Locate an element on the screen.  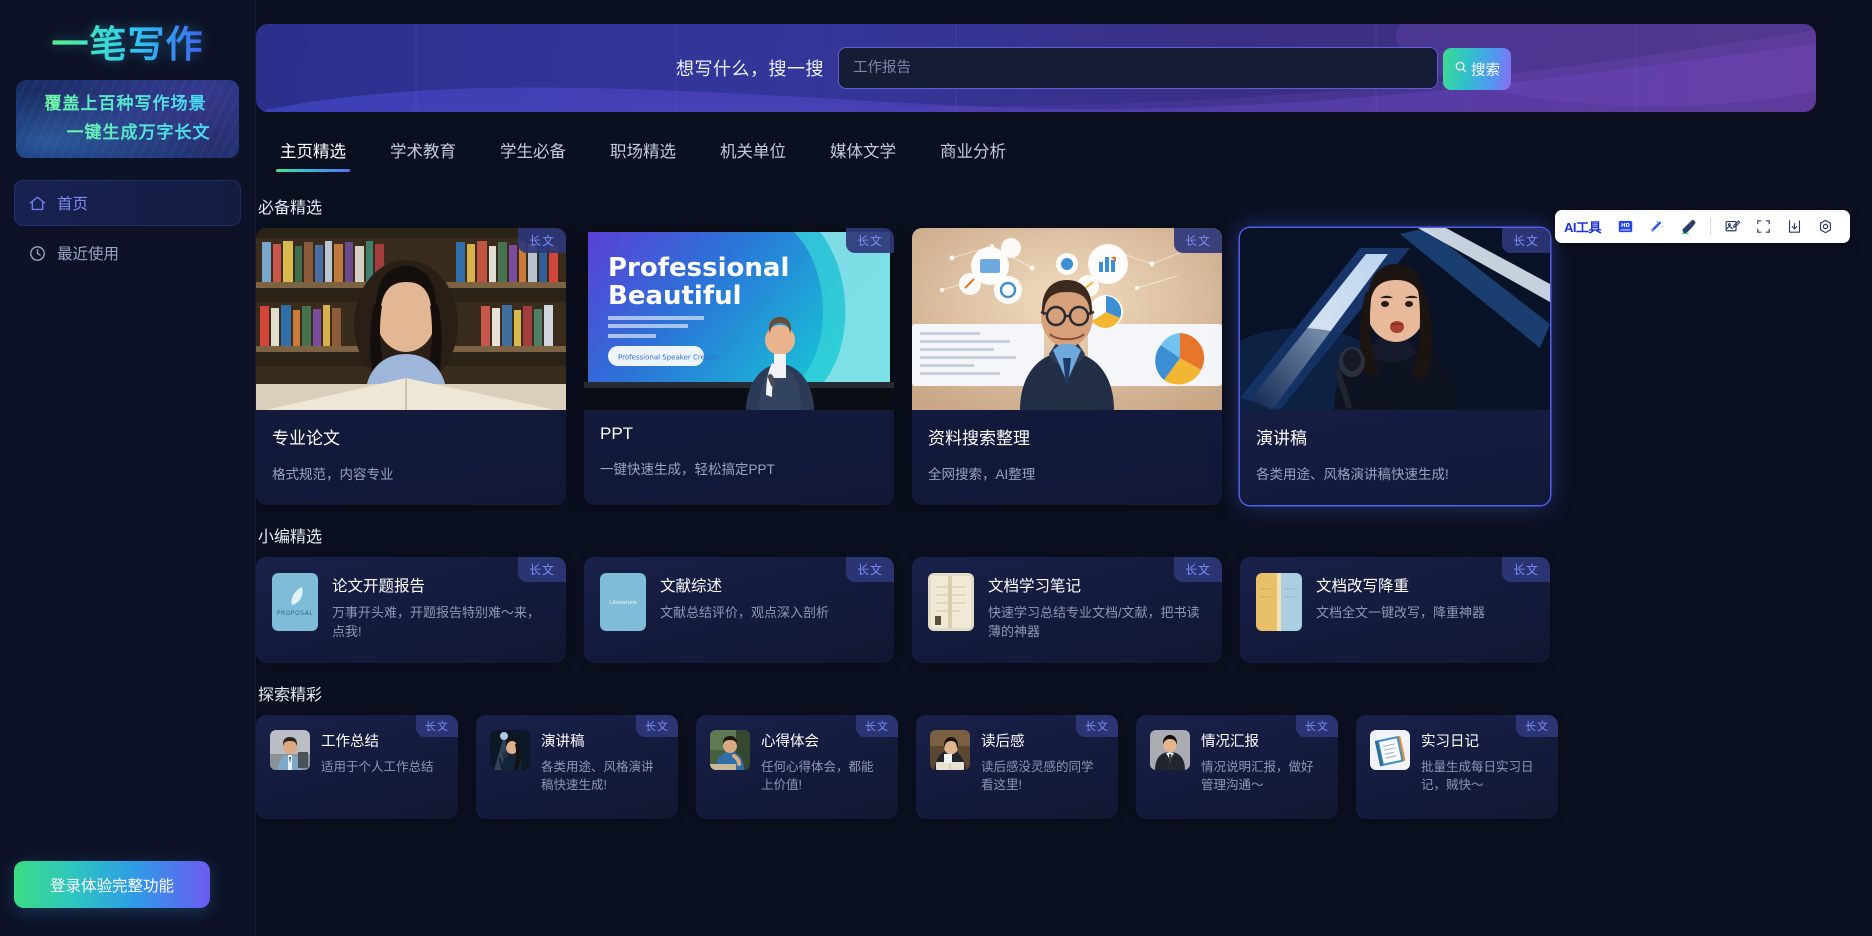
card-title: 资料搜索整理 is located at coordinates (979, 438).